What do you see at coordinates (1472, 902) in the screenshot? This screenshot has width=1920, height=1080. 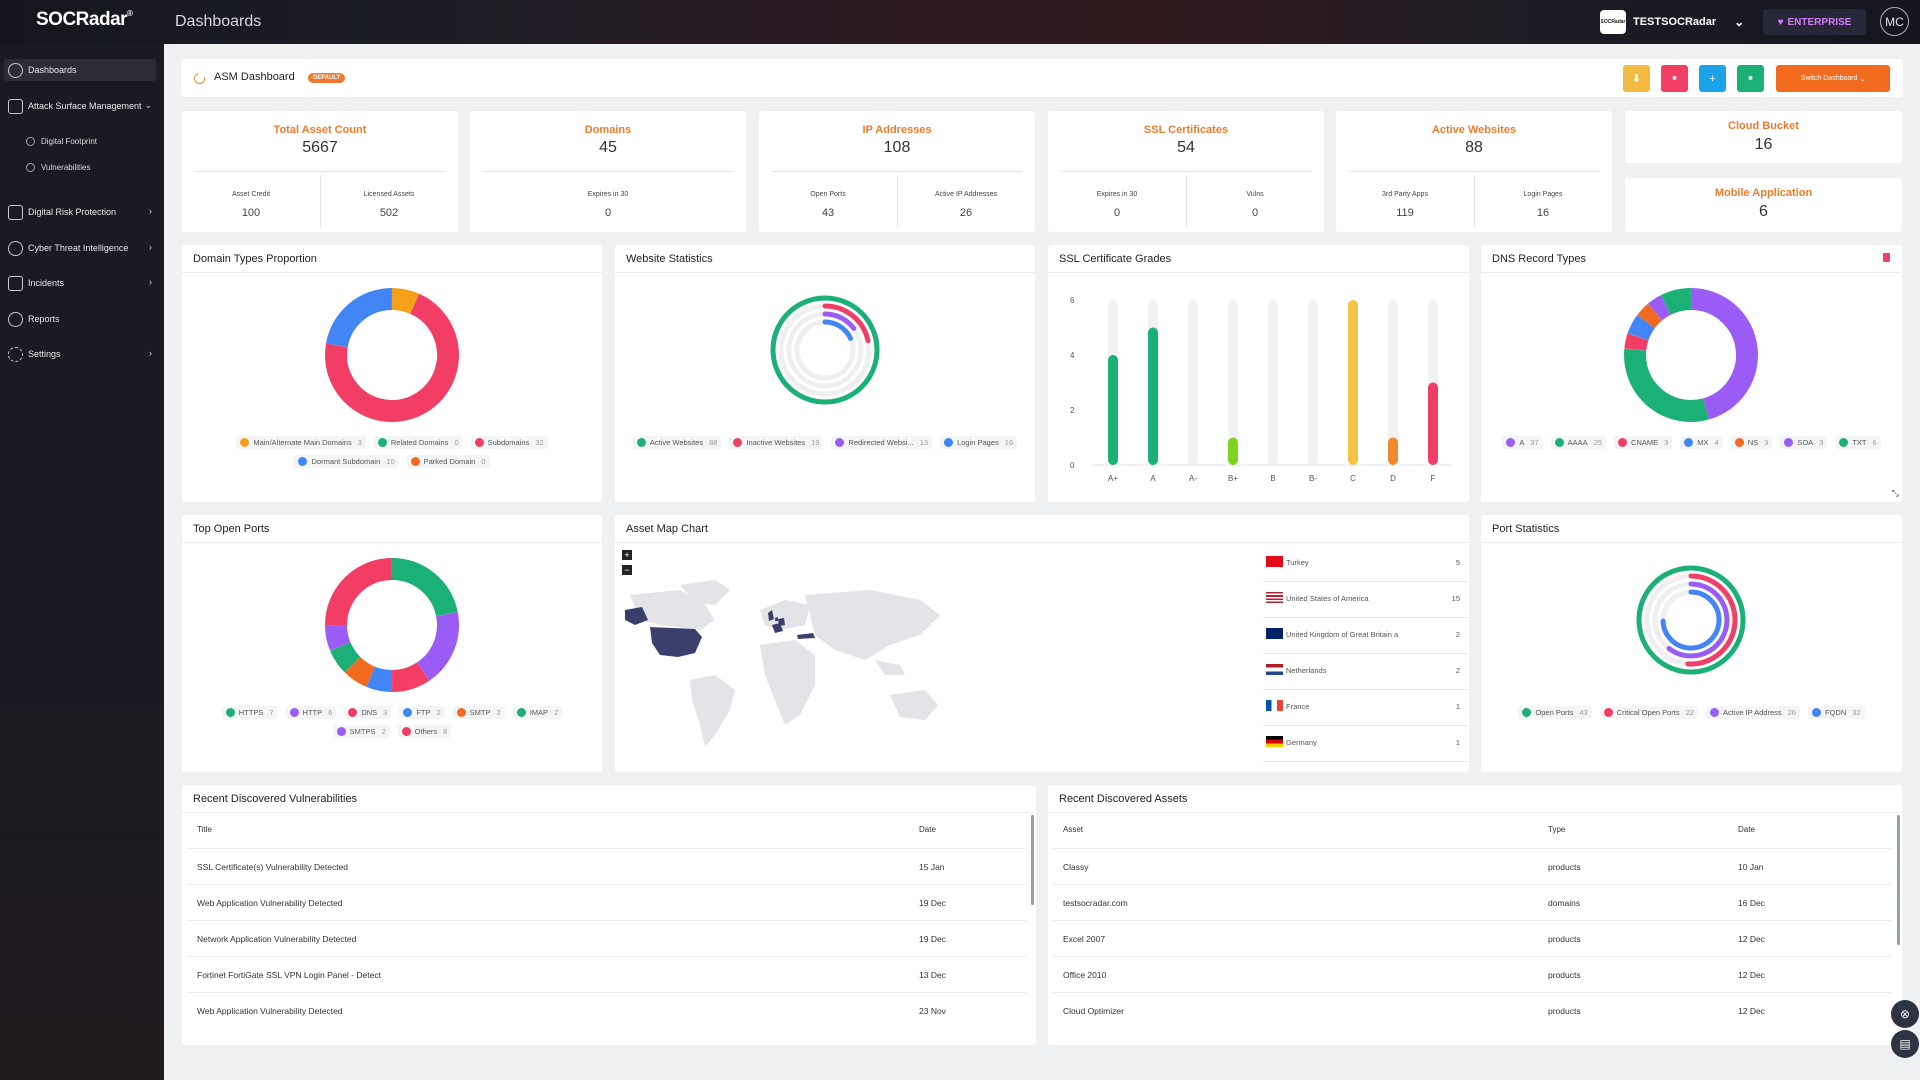 I see `asset-row: testsocradar.com domains 16 Dec` at bounding box center [1472, 902].